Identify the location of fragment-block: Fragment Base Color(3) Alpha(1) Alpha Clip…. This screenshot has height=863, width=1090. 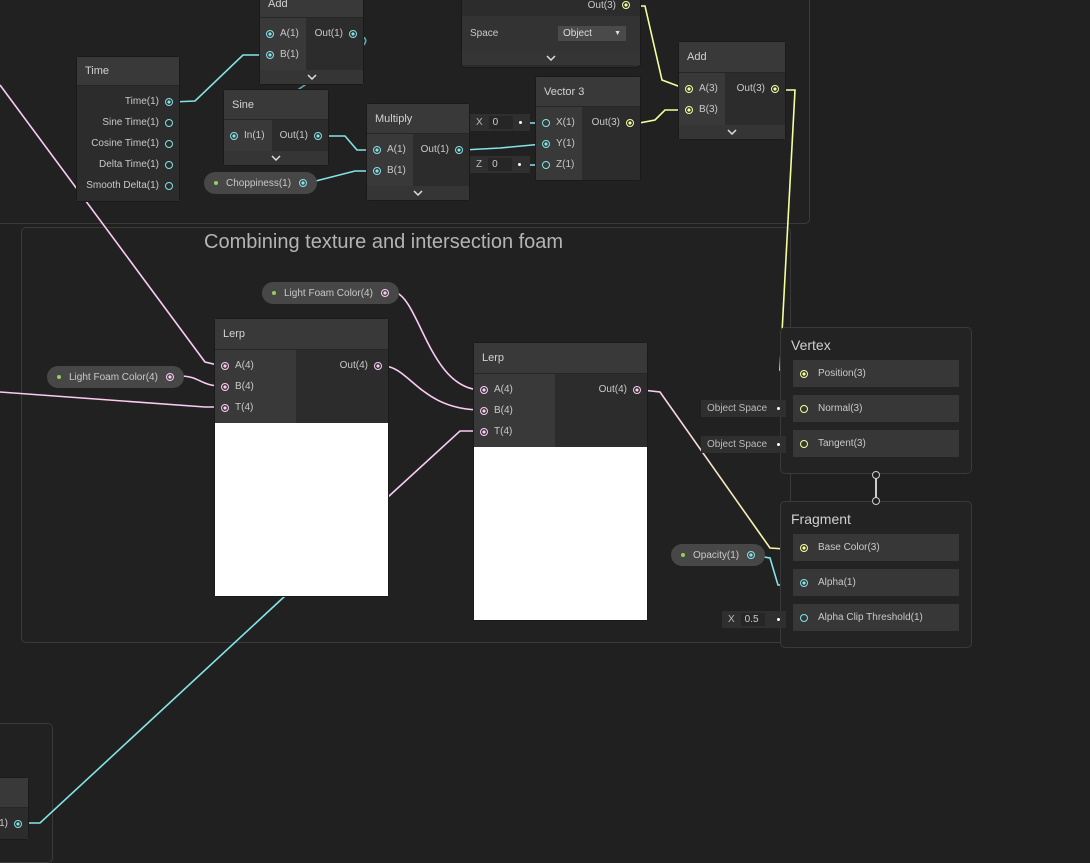
(876, 574).